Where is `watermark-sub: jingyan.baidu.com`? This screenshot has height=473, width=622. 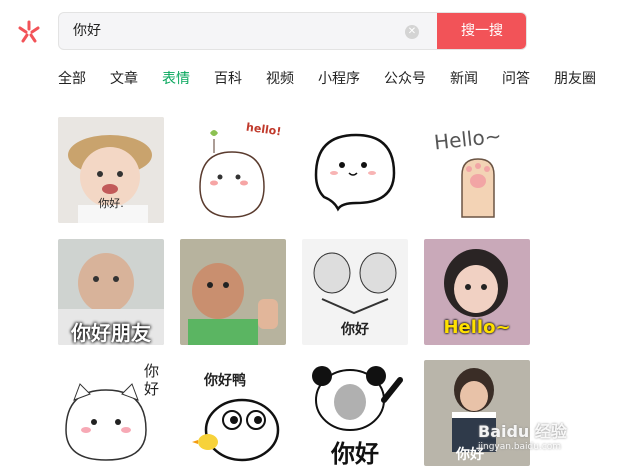
watermark-sub: jingyan.baidu.com is located at coordinates (520, 447).